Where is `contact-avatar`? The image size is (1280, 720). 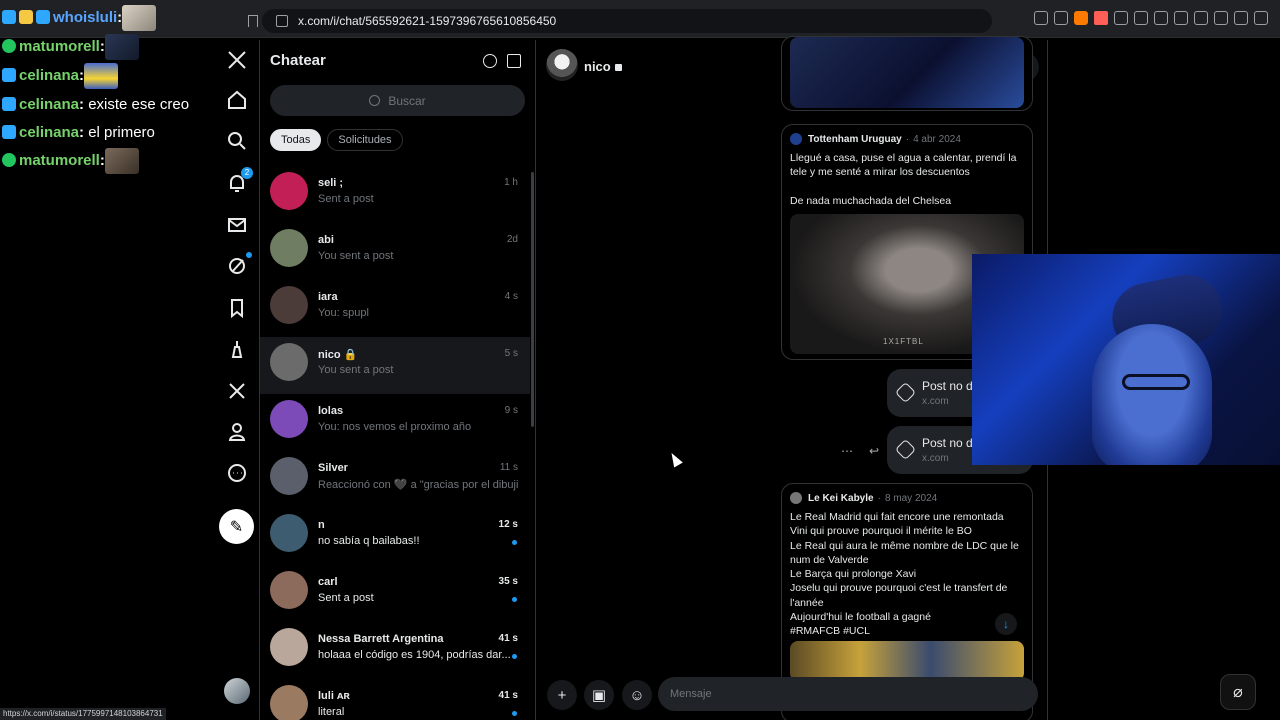 contact-avatar is located at coordinates (562, 65).